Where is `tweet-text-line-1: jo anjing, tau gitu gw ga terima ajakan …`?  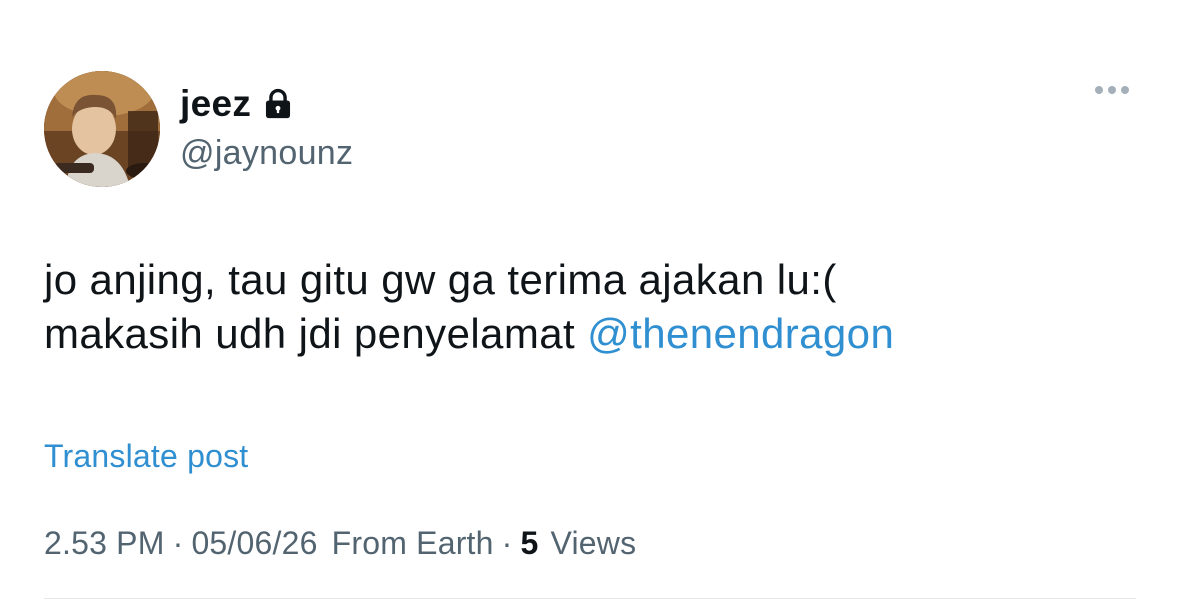
tweet-text-line-1: jo anjing, tau gitu gw ga terima ajakan … is located at coordinates (440, 279).